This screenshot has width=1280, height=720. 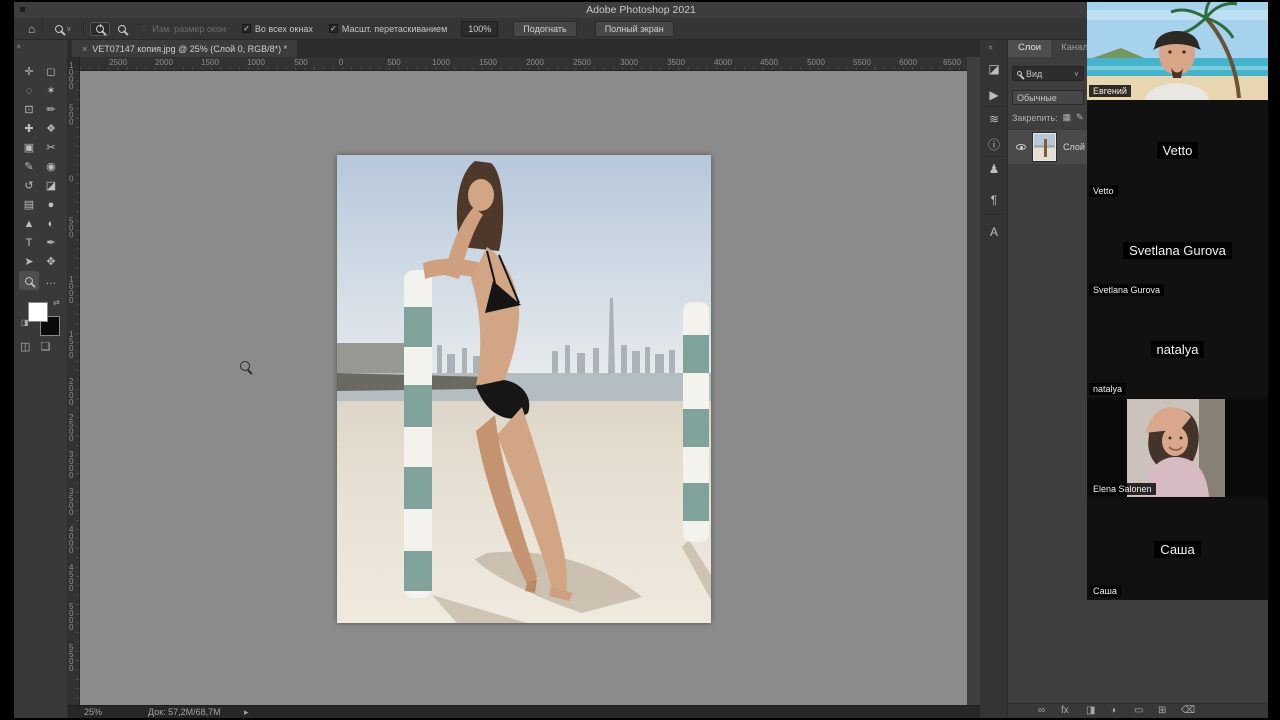 I want to click on collapse-tools-icon: «, so click(x=19, y=46).